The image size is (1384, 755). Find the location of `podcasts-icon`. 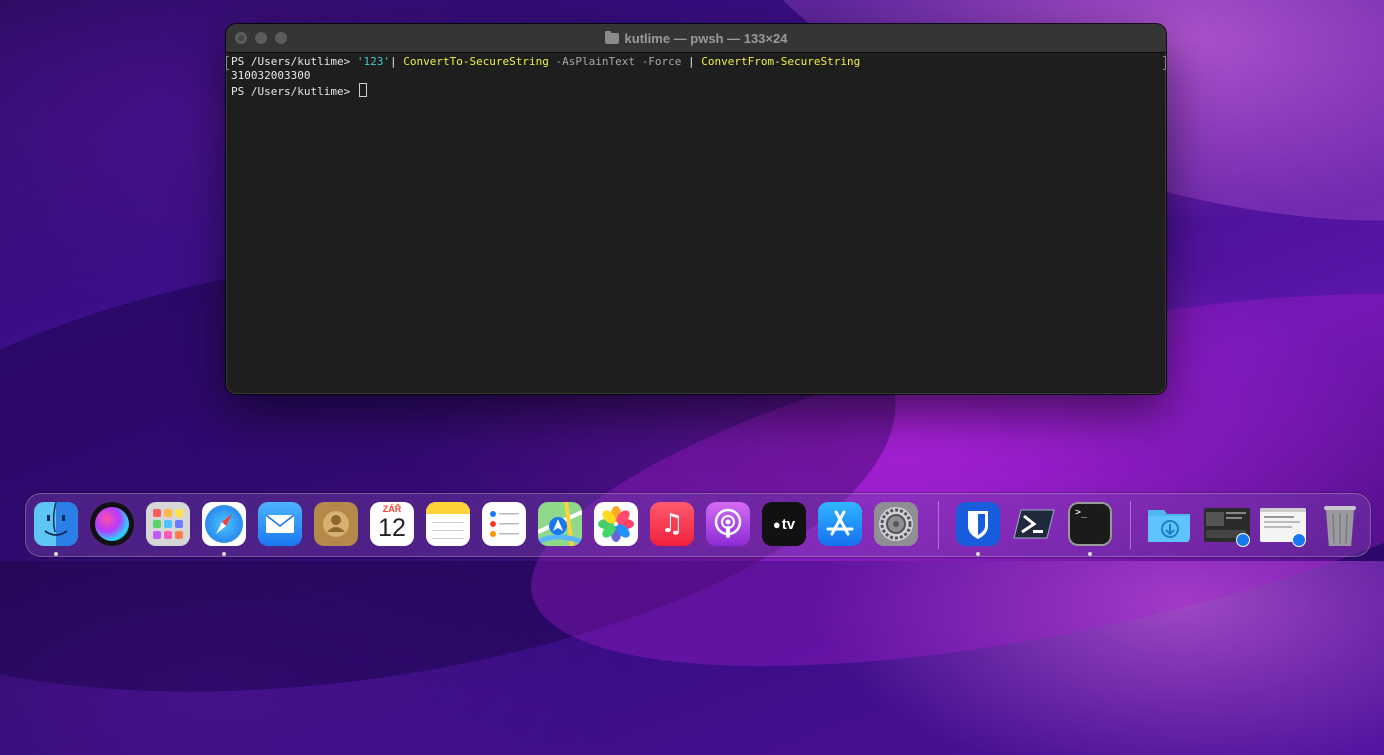

podcasts-icon is located at coordinates (728, 524).